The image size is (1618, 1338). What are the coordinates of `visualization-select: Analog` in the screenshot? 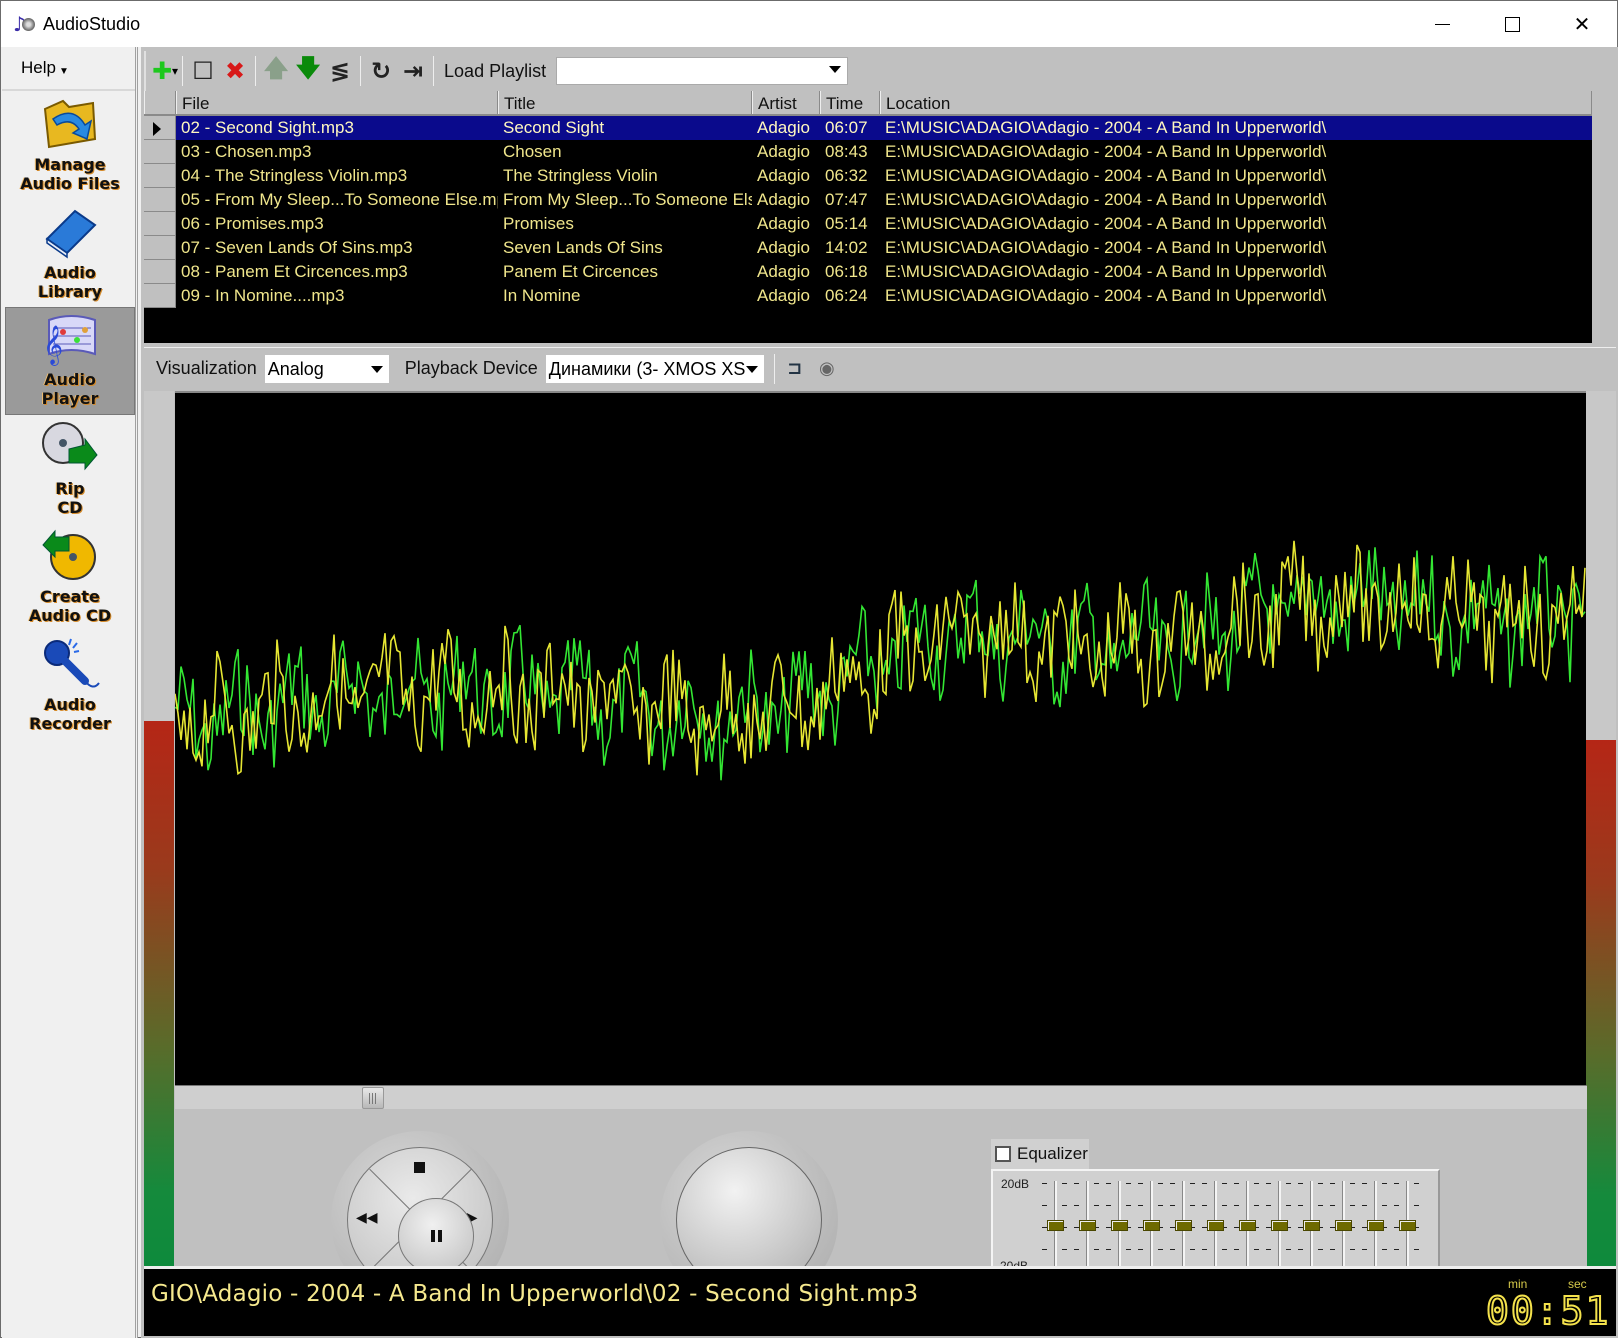 It's located at (326, 368).